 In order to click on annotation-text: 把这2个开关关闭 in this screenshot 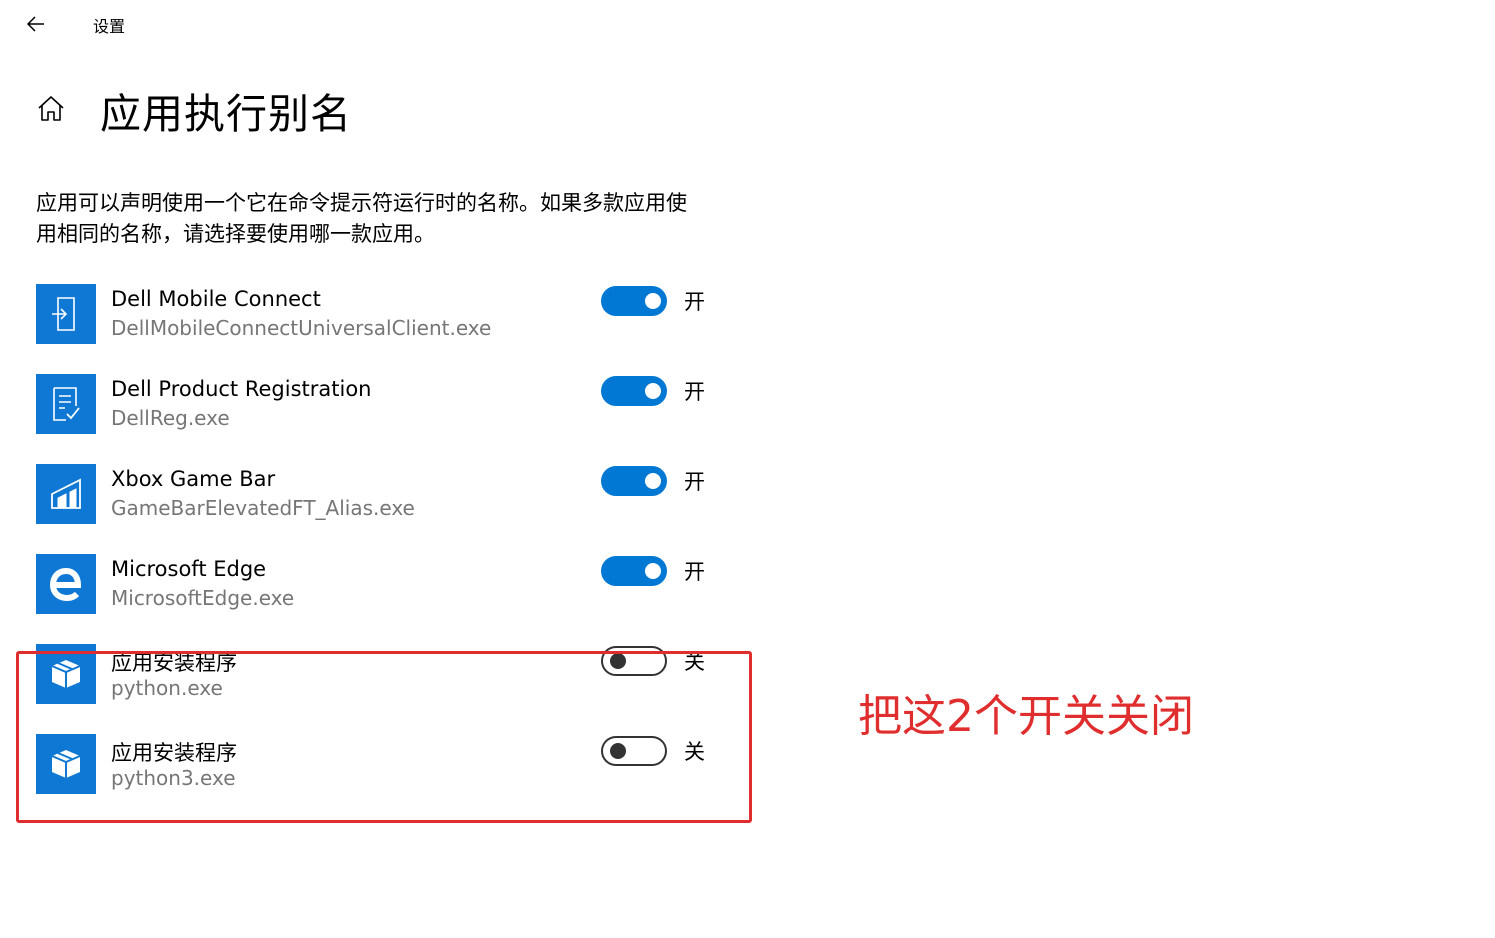, I will do `click(1026, 716)`.